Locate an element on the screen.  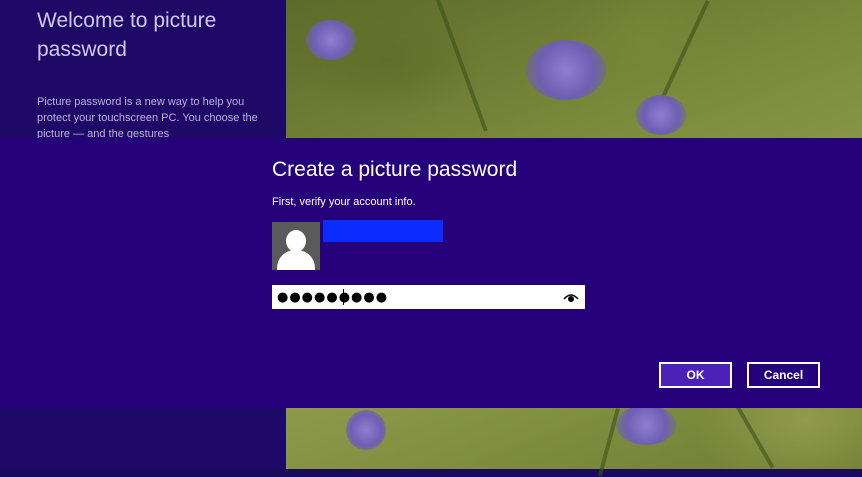
dialog-title: Create a picture password is located at coordinates (395, 169).